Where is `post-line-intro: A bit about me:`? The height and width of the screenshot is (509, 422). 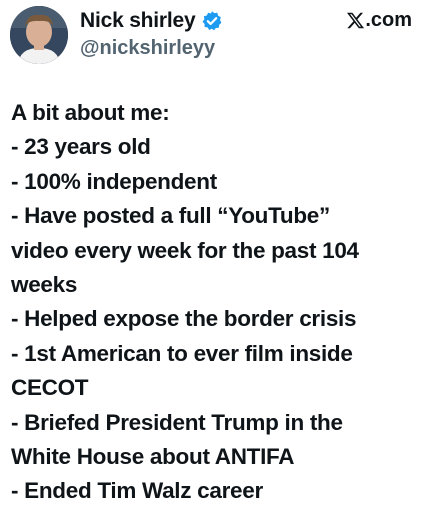
post-line-intro: A bit about me: is located at coordinates (90, 112).